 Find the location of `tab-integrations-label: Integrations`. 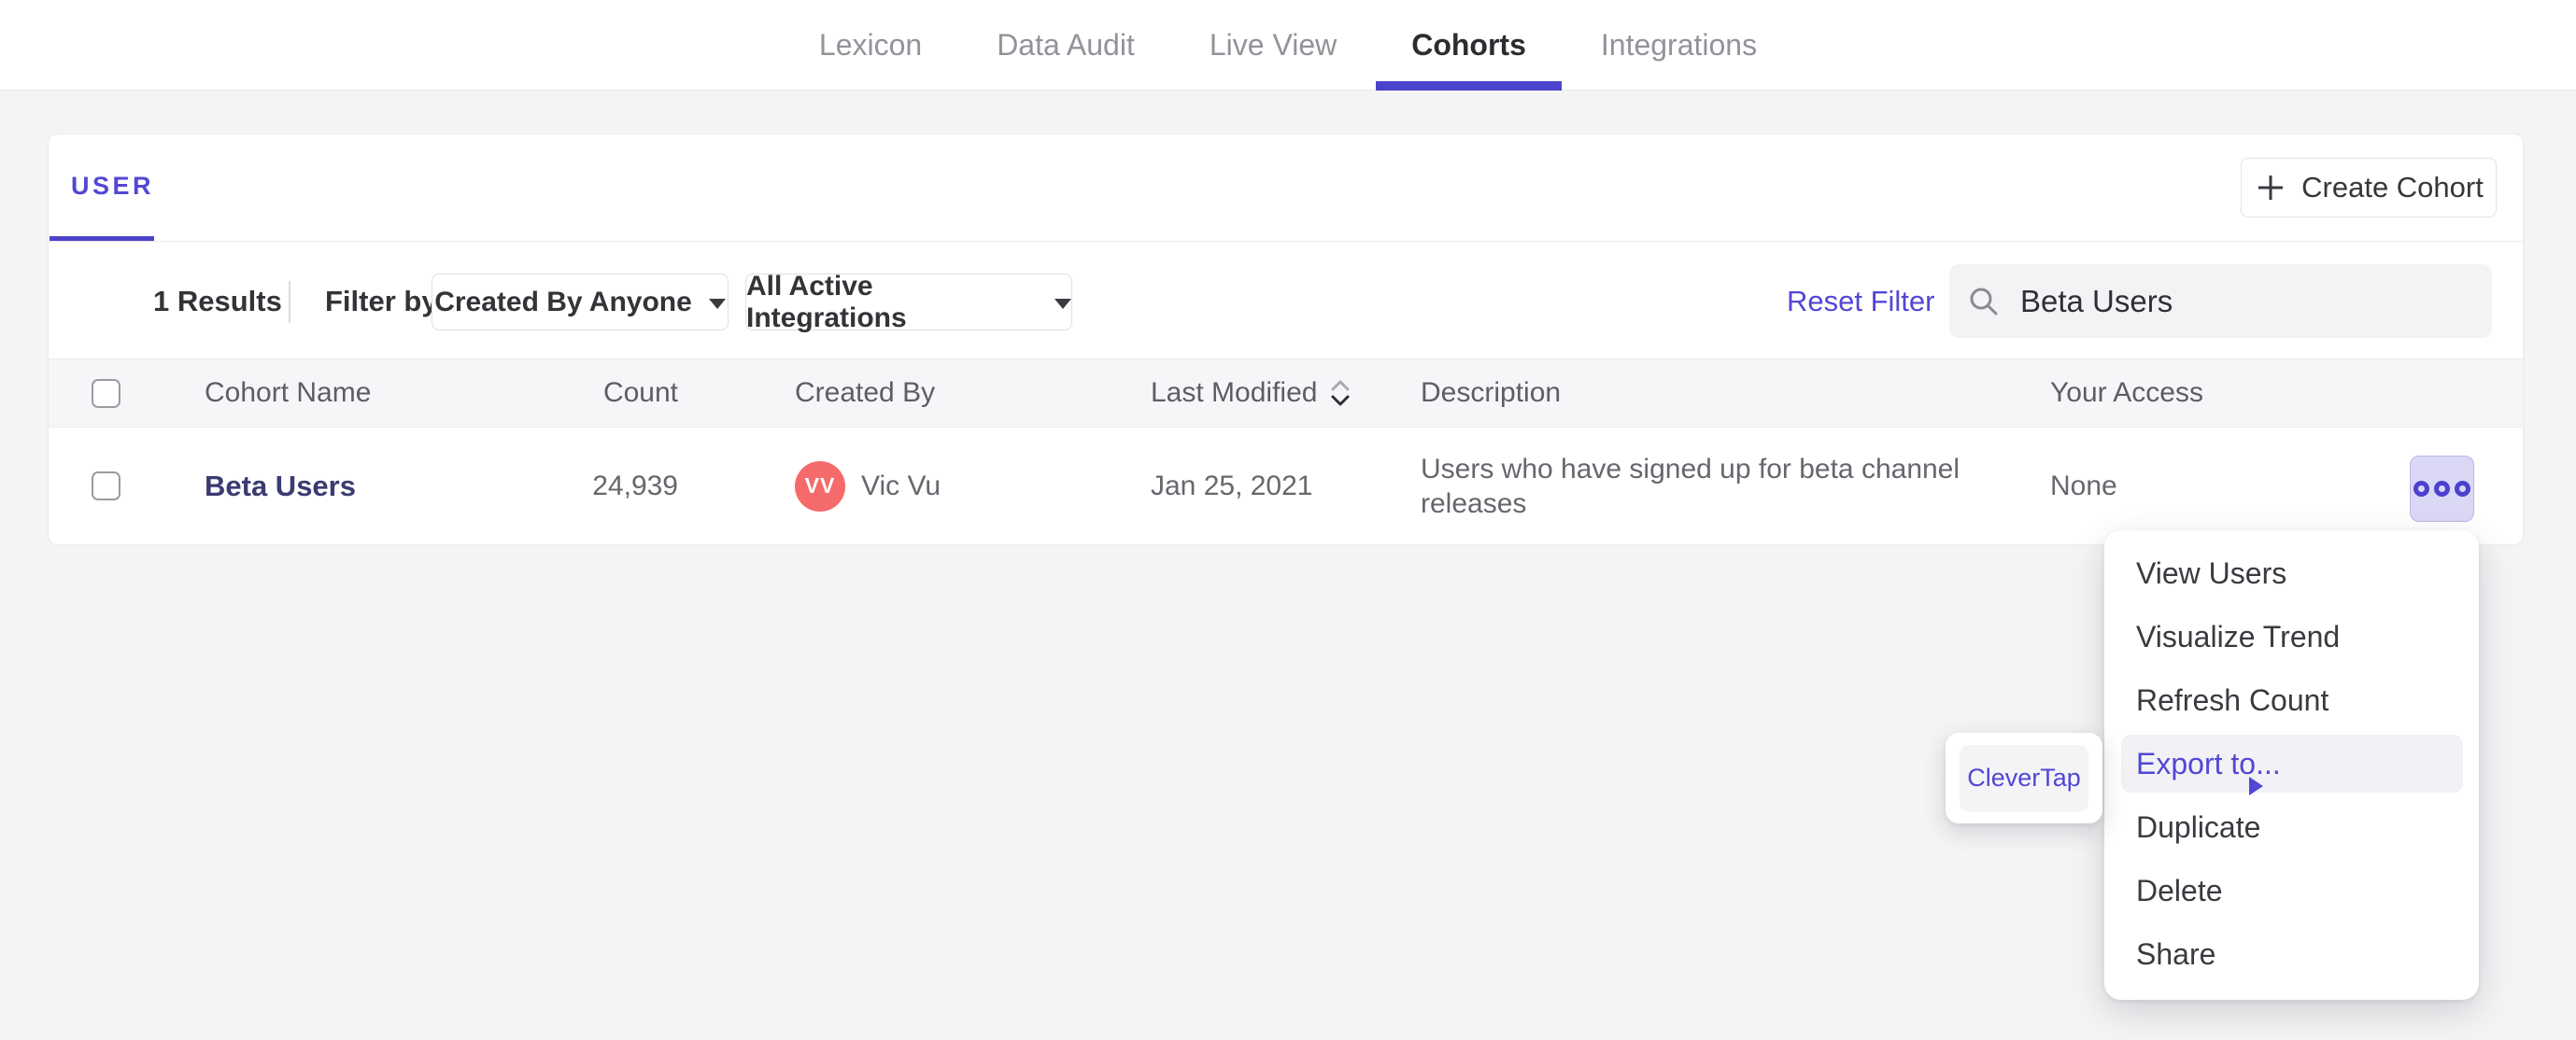

tab-integrations-label: Integrations is located at coordinates (1679, 44).